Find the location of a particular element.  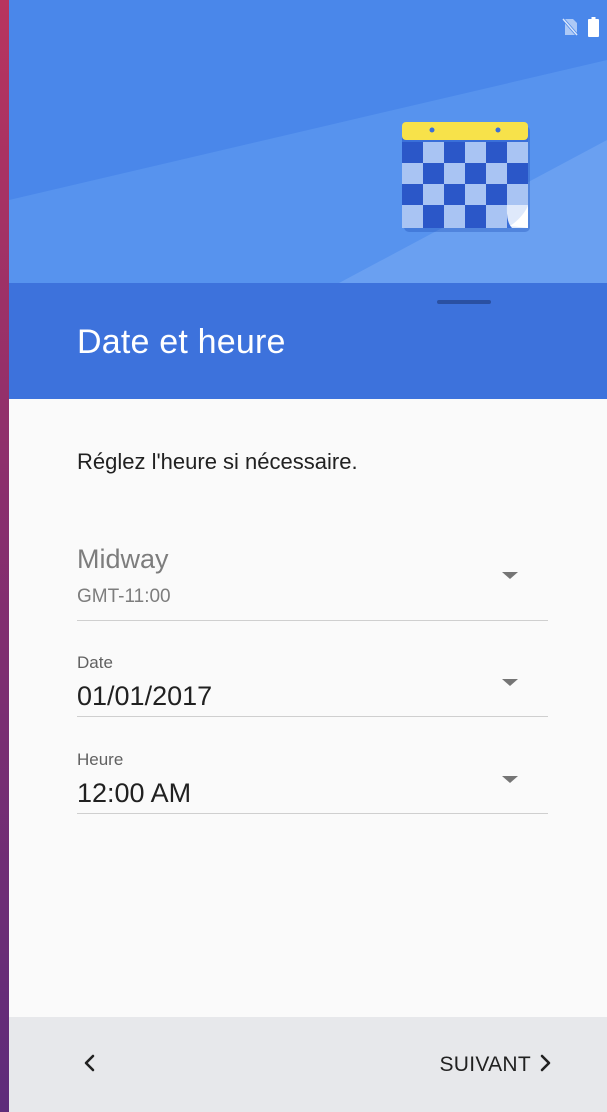

page-title: Date et heure is located at coordinates (181, 342).